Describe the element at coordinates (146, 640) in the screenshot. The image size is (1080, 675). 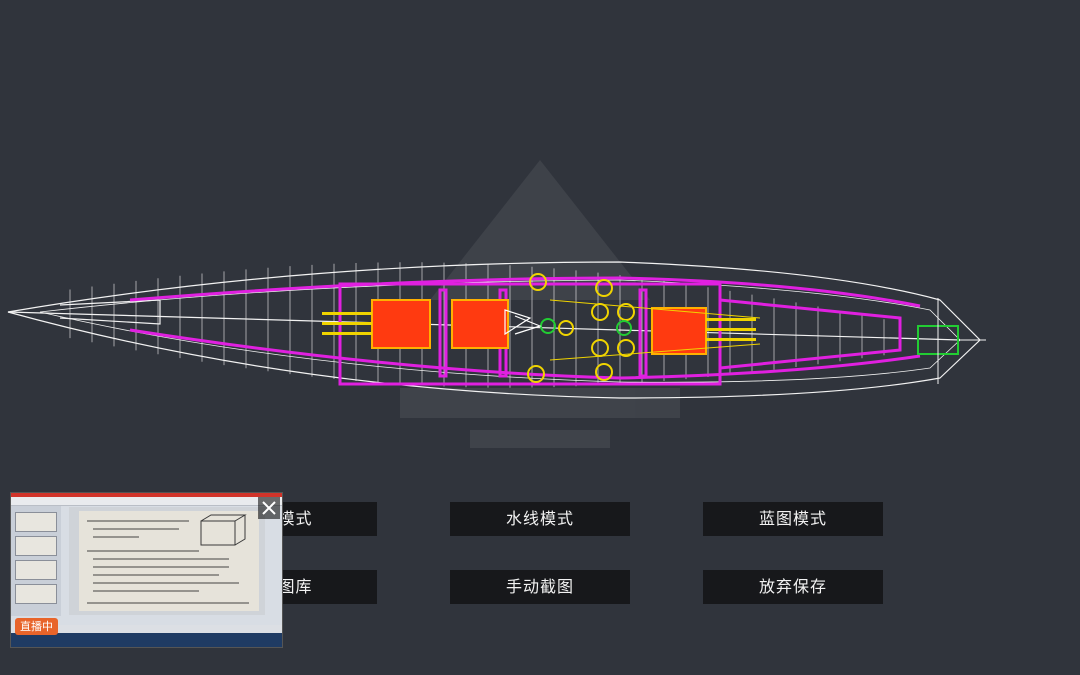
I see `pip-taskbar` at that location.